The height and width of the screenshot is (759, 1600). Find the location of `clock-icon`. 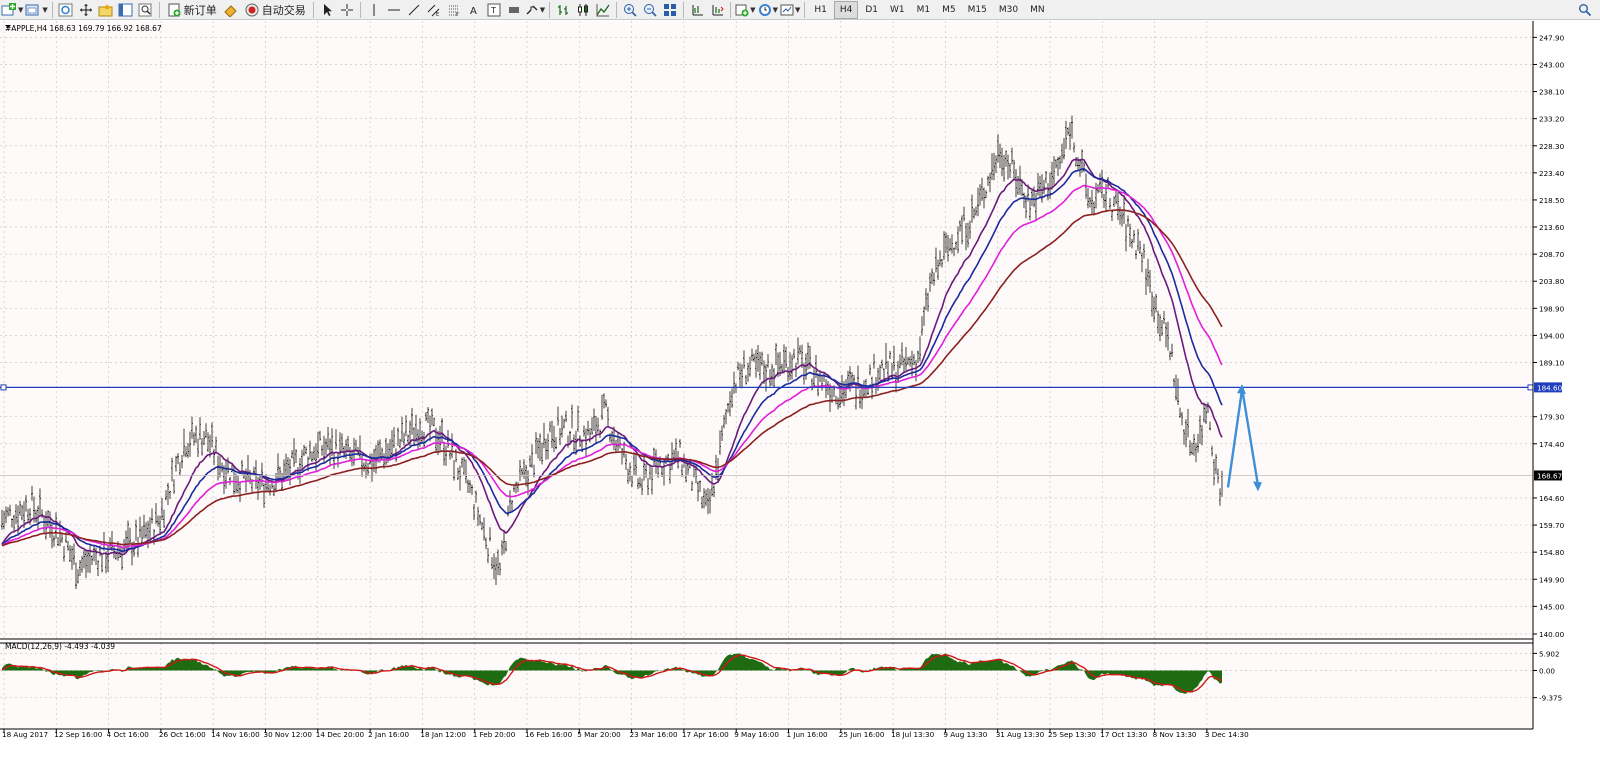

clock-icon is located at coordinates (764, 9).